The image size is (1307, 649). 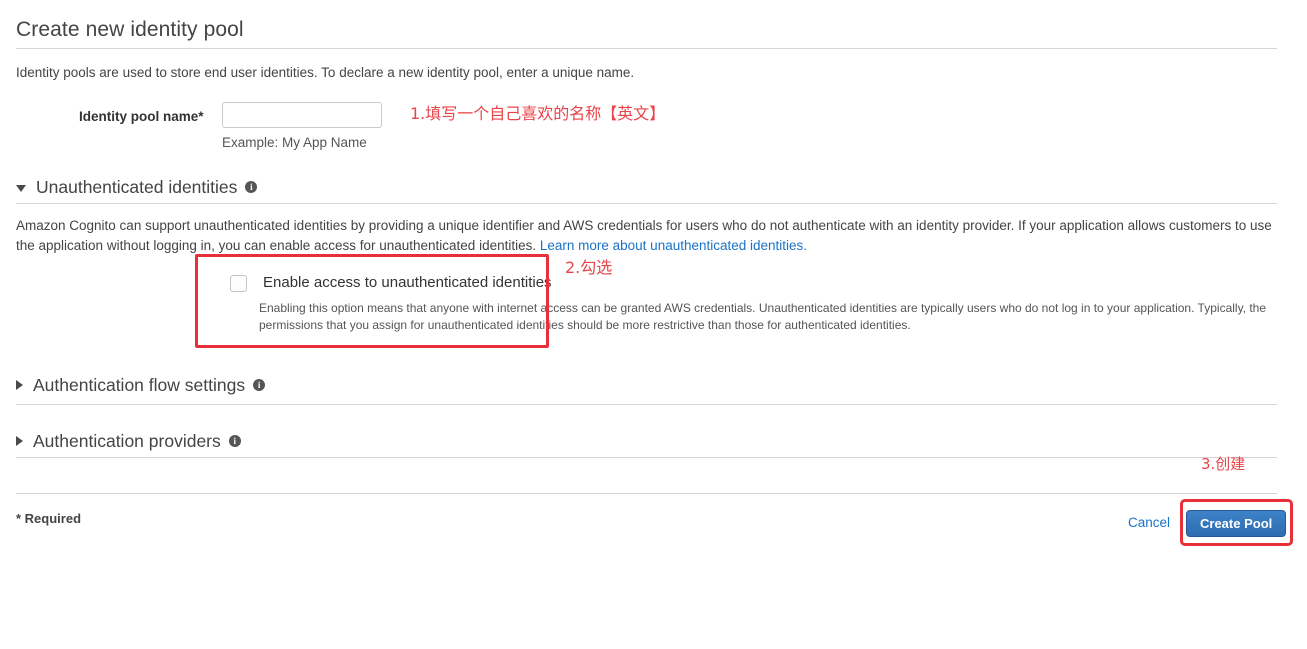 What do you see at coordinates (646, 457) in the screenshot?
I see `divider-section-auth-providers` at bounding box center [646, 457].